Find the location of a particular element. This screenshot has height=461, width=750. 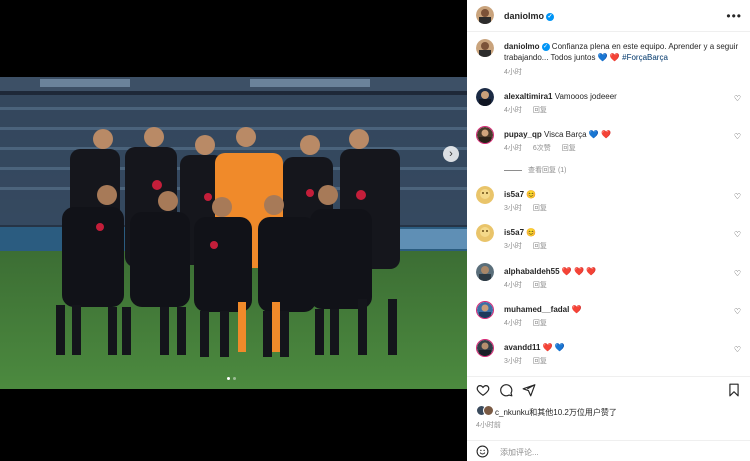

comment-text: alphabaldeh55 ❤️ ❤️ ❤️ is located at coordinates (616, 271).